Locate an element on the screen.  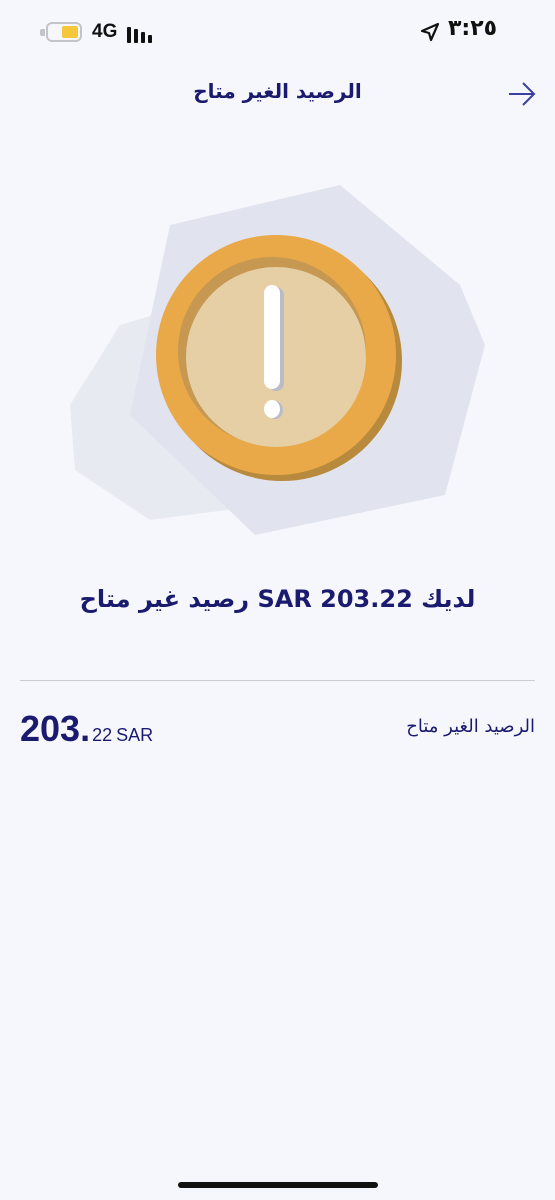
amount-currency: SAR is located at coordinates (135, 735).